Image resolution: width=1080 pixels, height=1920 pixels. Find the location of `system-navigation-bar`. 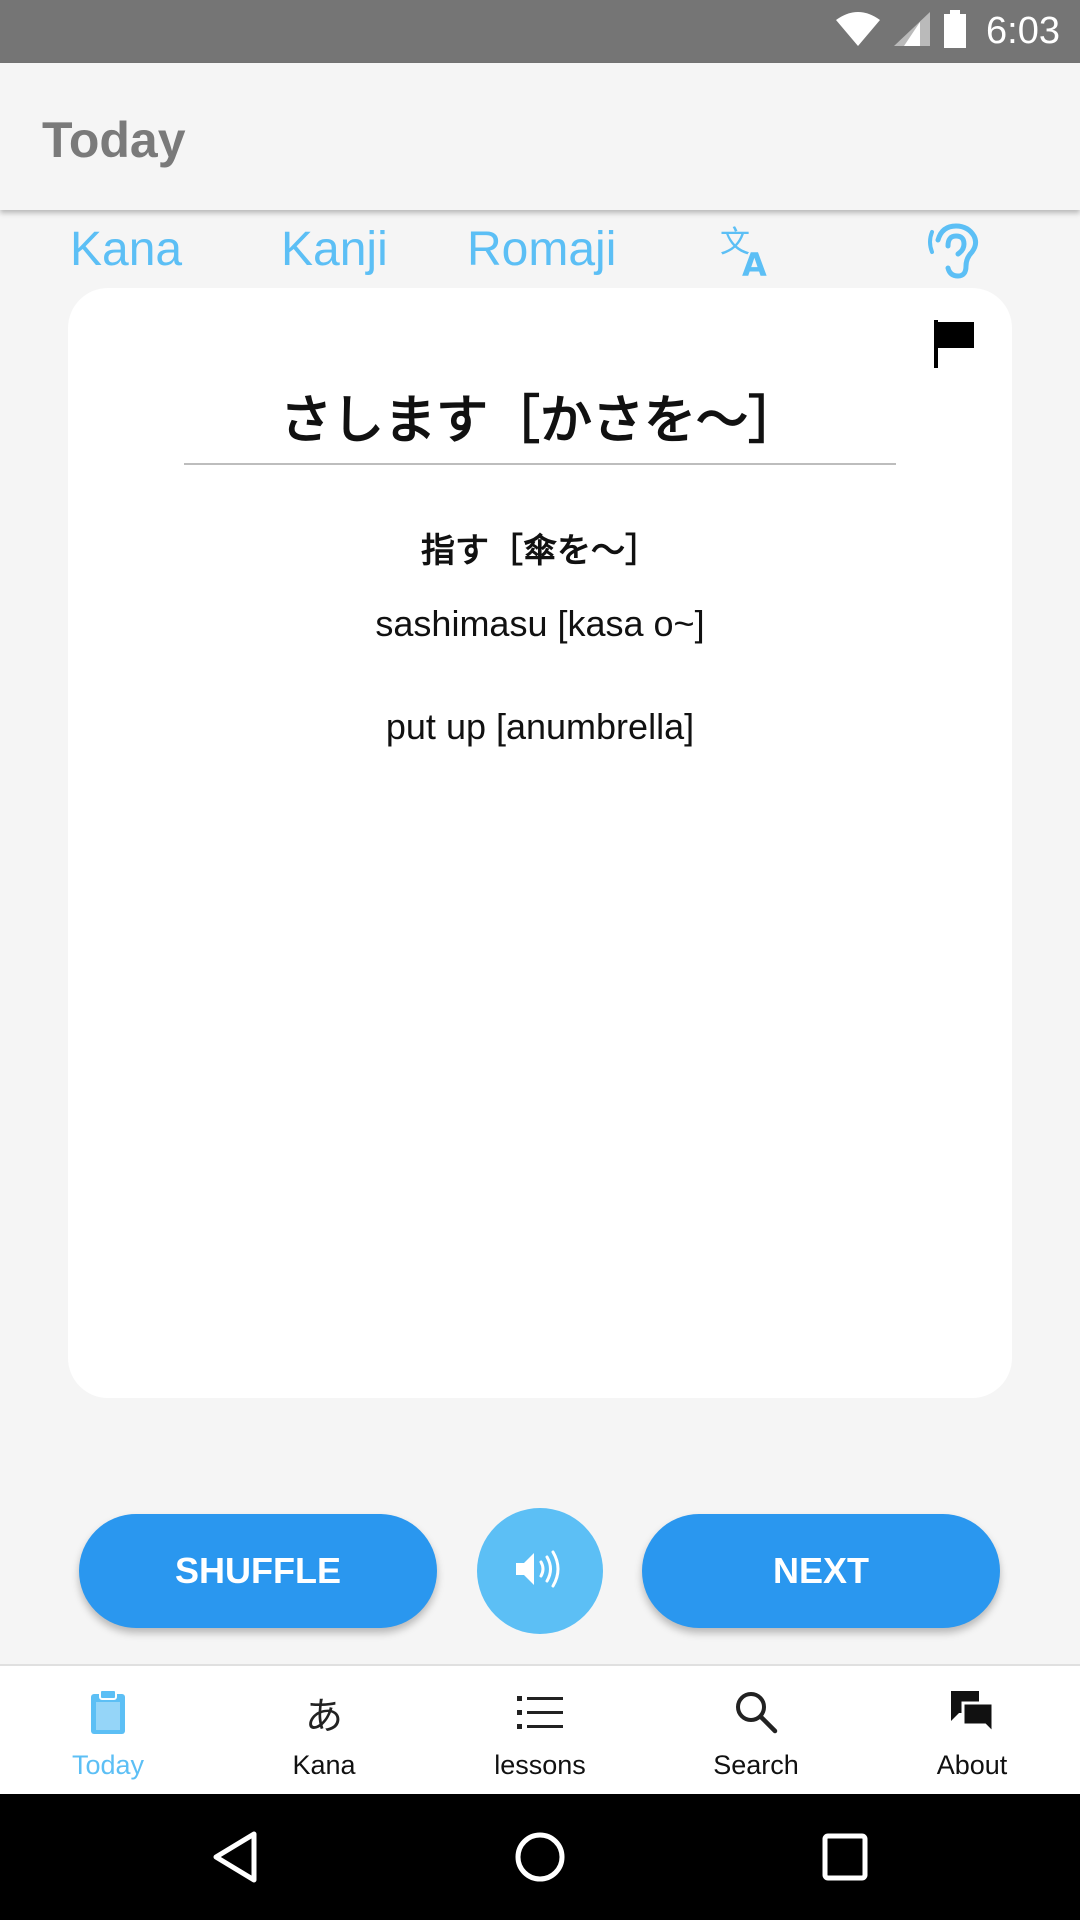

system-navigation-bar is located at coordinates (540, 1857).